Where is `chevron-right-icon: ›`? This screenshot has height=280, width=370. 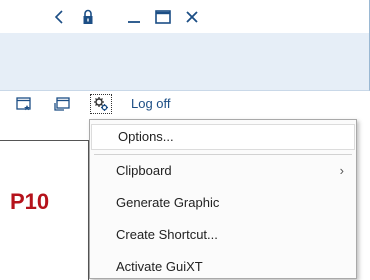
chevron-right-icon: › is located at coordinates (341, 170).